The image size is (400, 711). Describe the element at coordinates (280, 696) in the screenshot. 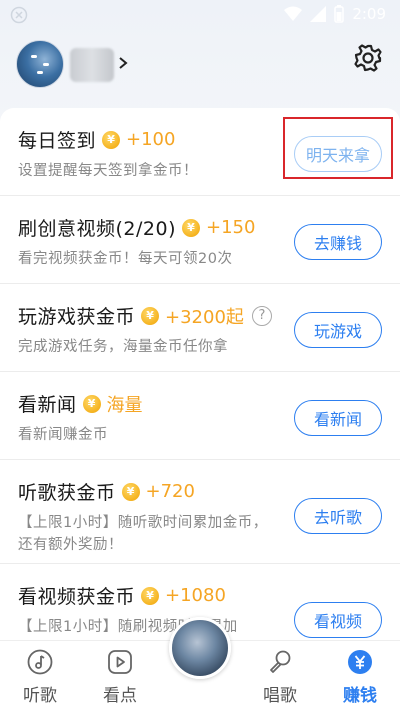

I see `nav-label: 唱歌` at that location.